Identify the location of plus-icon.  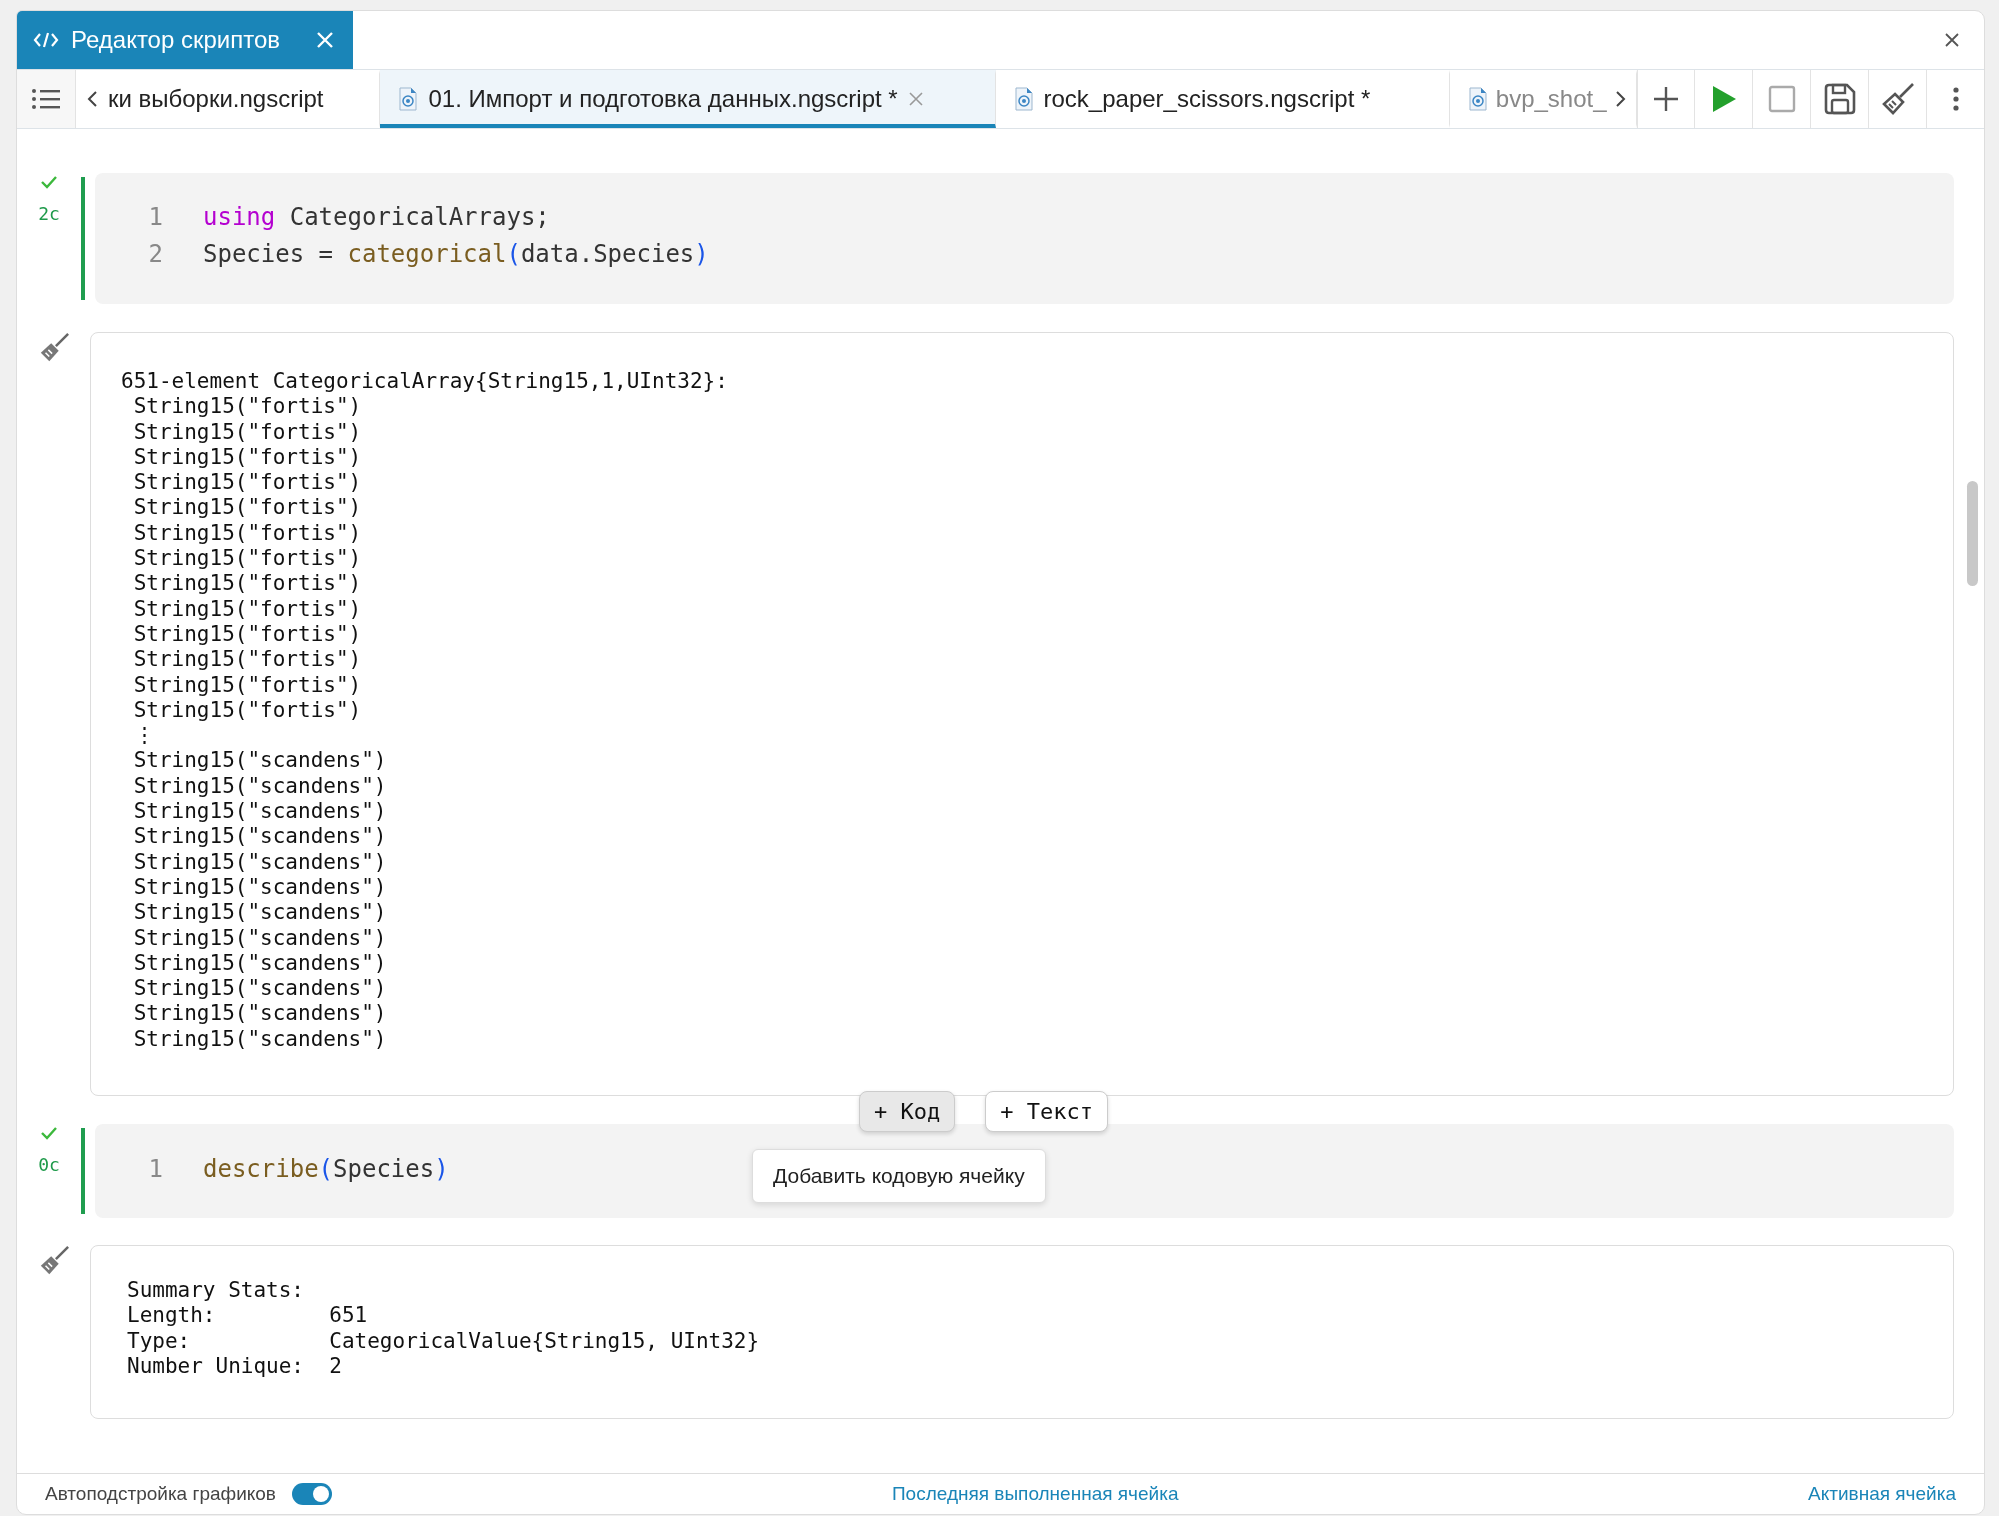
(1666, 99).